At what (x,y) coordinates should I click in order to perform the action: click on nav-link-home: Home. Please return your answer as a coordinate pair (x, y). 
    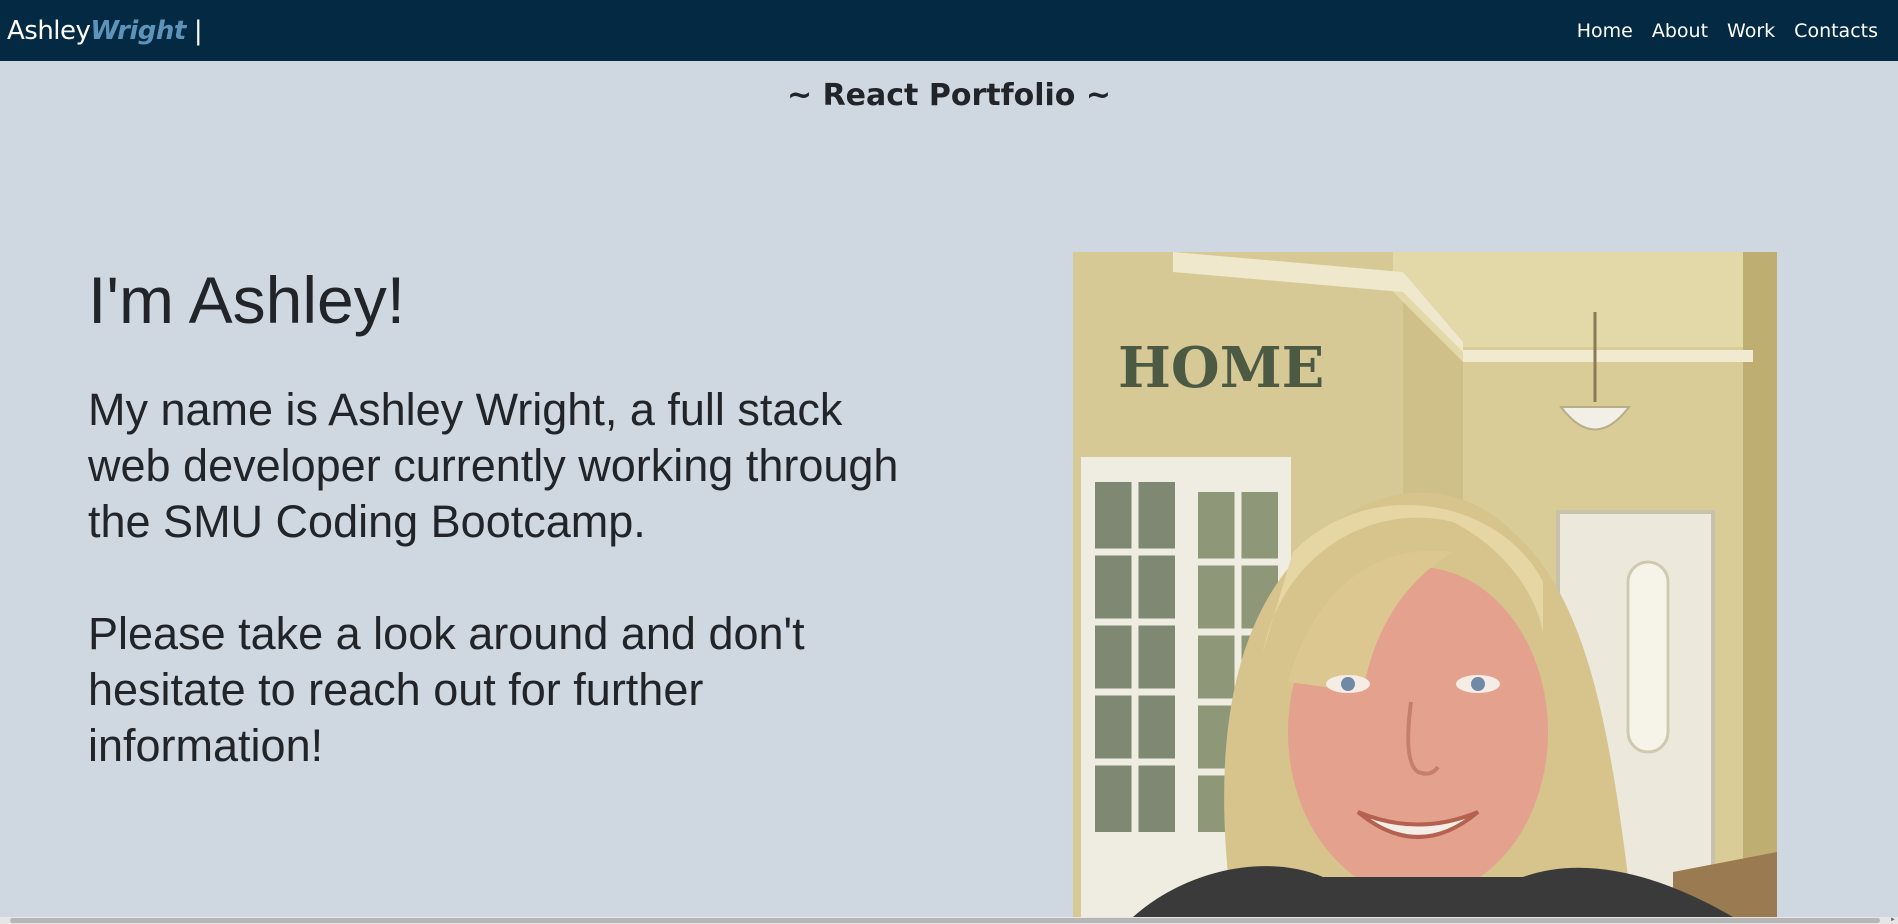
    Looking at the image, I should click on (1605, 31).